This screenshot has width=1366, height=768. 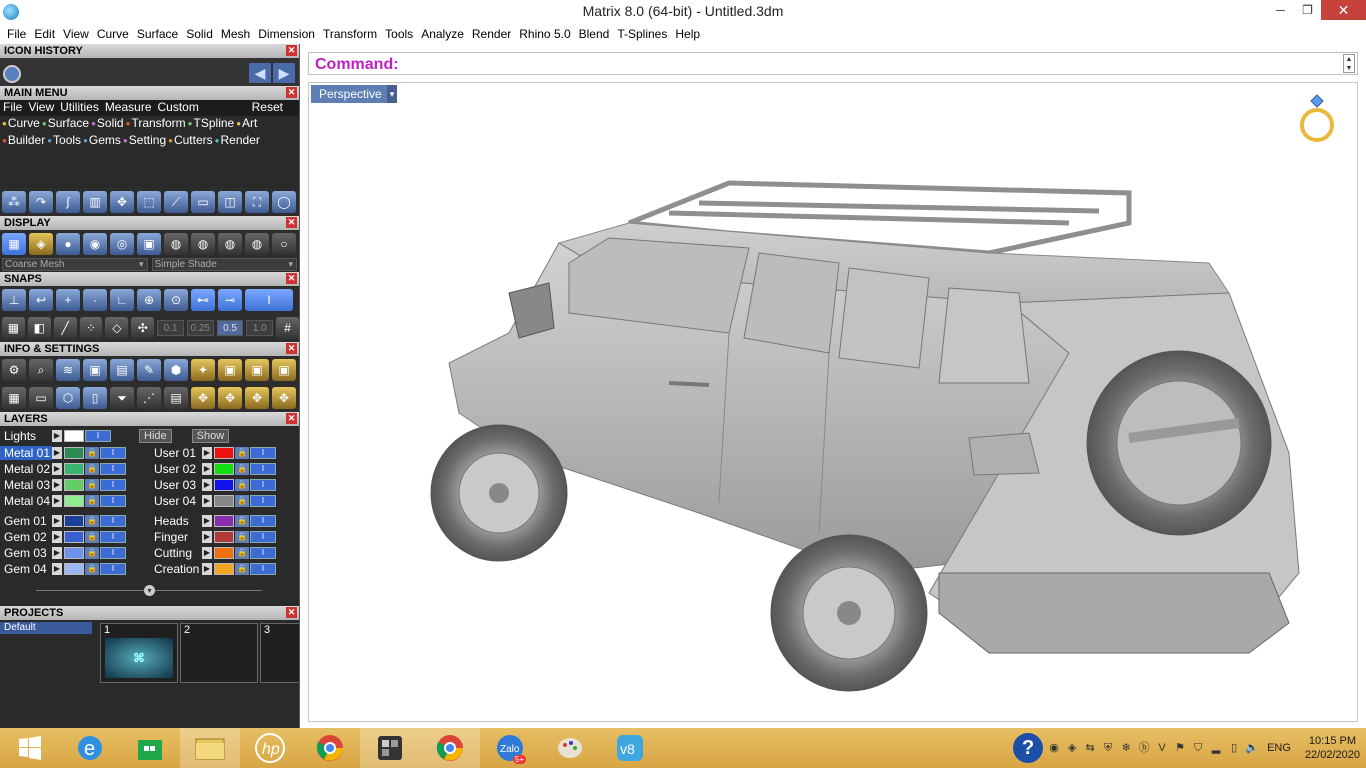 I want to click on shade-sphere-icon: ●, so click(x=68, y=244).